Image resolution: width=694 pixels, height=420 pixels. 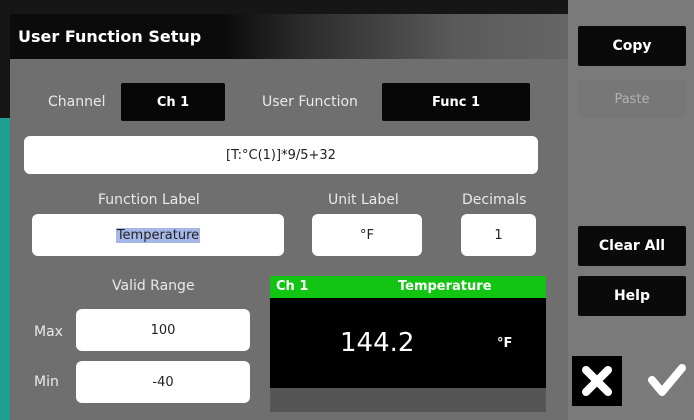 I want to click on preview-label: Temperature, so click(x=445, y=286).